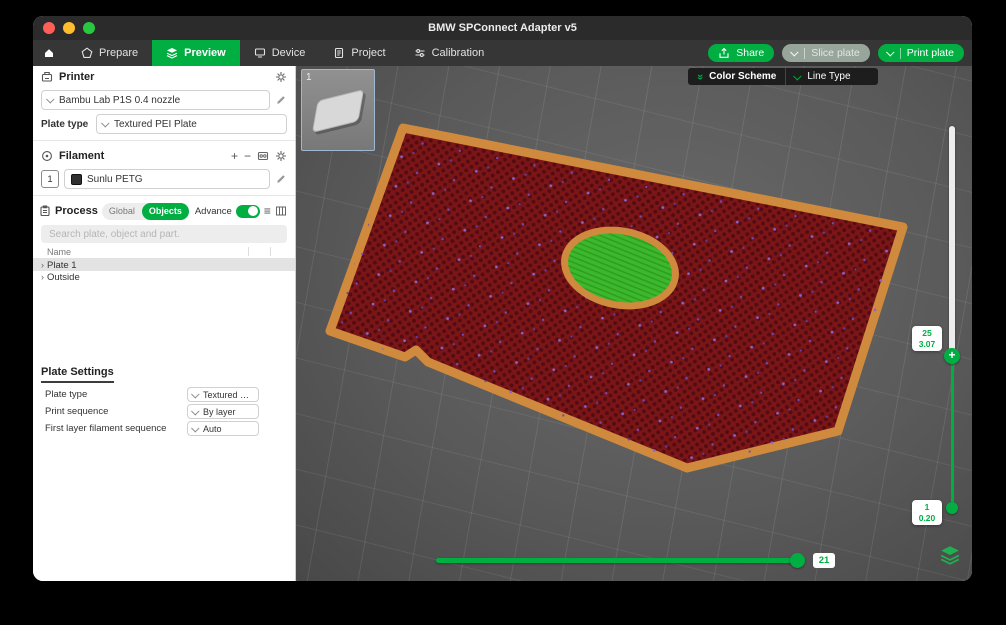  Describe the element at coordinates (62, 265) in the screenshot. I see `tree-item-label: Plate 1` at that location.